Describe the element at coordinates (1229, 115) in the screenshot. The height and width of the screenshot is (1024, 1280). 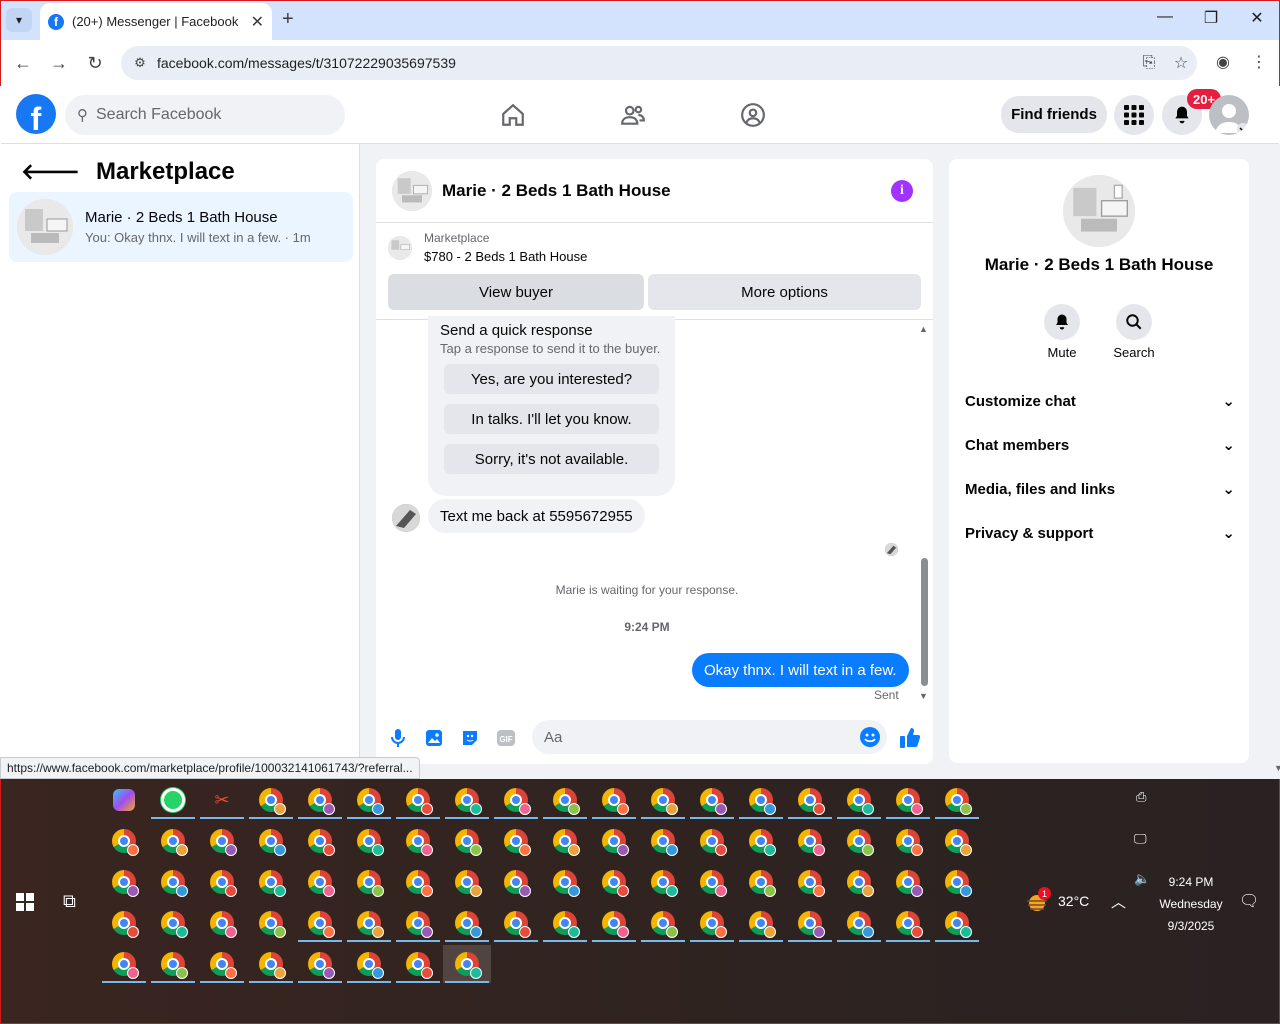
I see `account-avatar` at that location.